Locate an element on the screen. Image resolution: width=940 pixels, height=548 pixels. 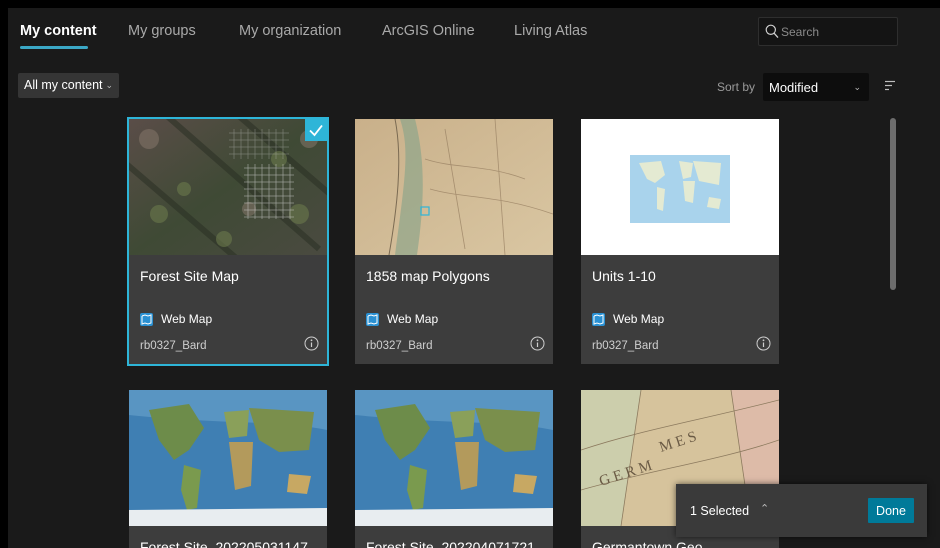
chevron-up-icon: ⌃ is located at coordinates (764, 508).